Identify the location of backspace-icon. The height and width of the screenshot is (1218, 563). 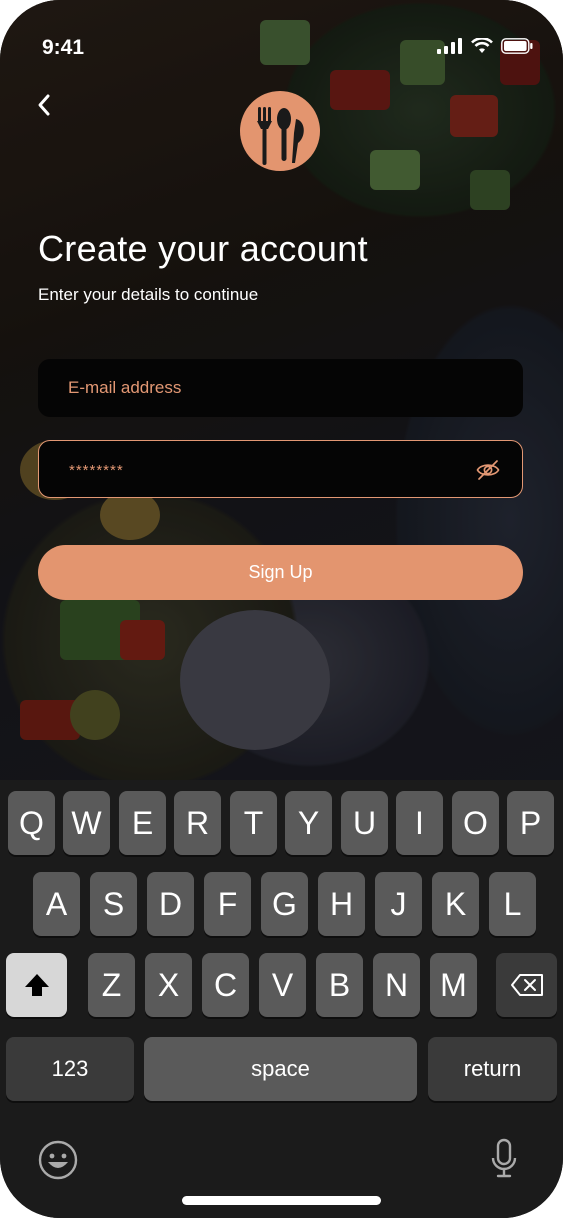
(526, 985).